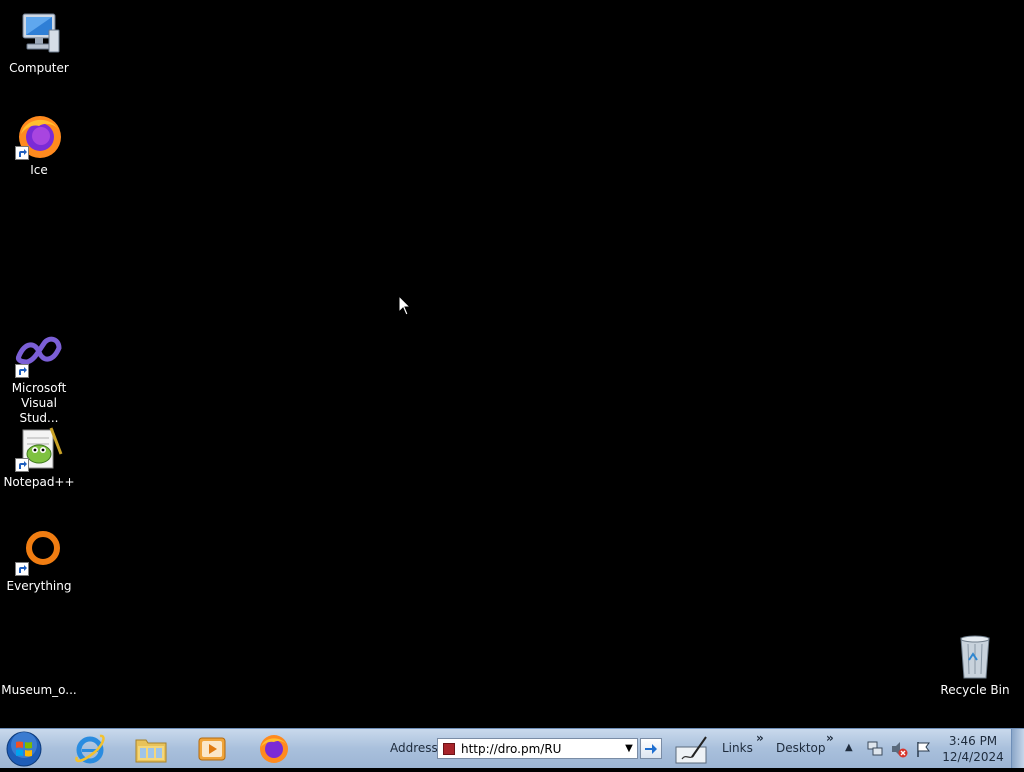 The image size is (1024, 772). I want to click on taskbar-pen-tool-button, so click(692, 749).